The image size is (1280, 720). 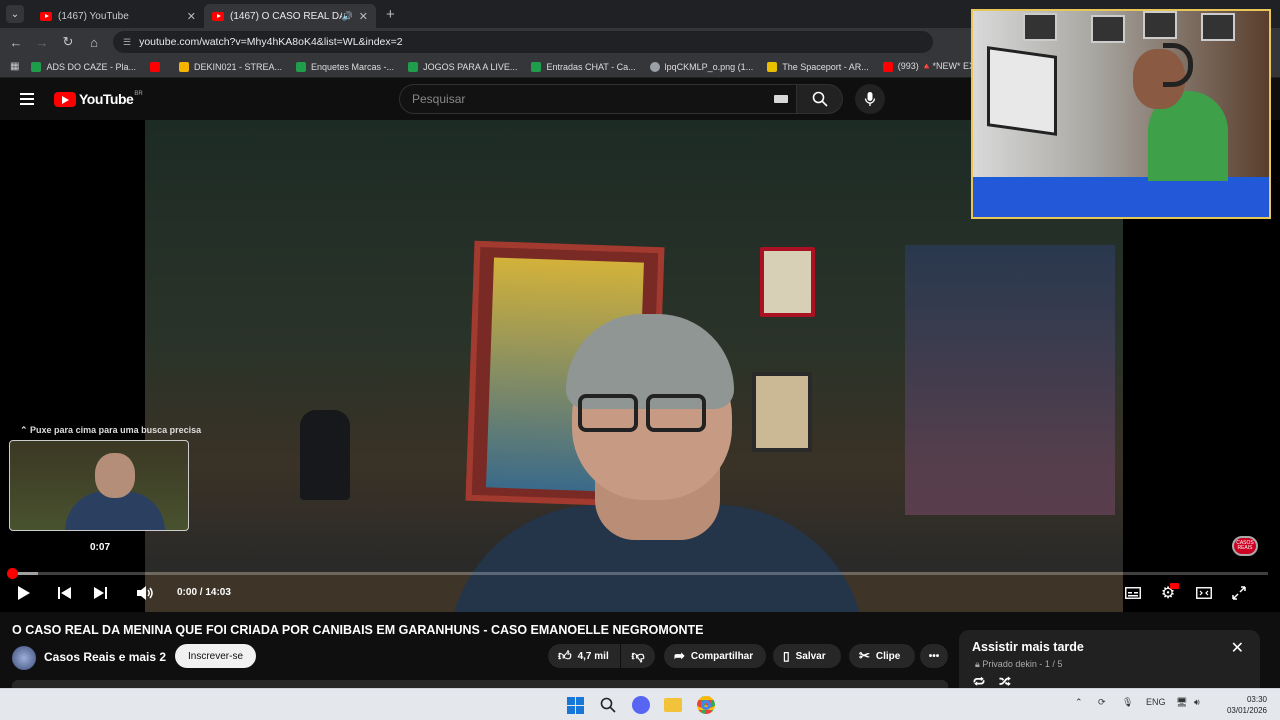 I want to click on next-button, so click(x=100, y=593).